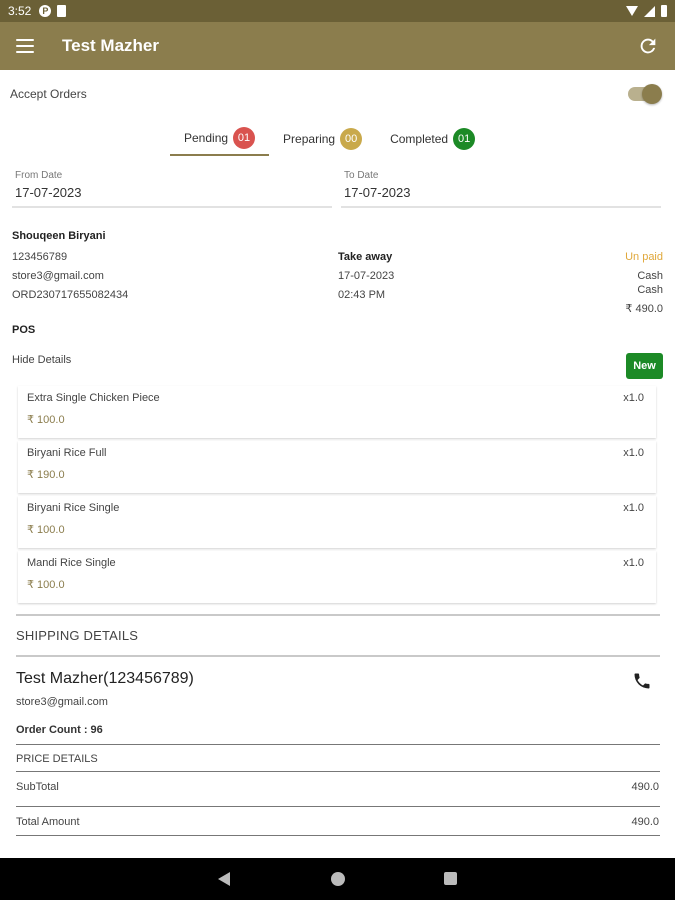 The width and height of the screenshot is (675, 900). Describe the element at coordinates (37, 787) in the screenshot. I see `subtotal-label: SubTotal` at that location.